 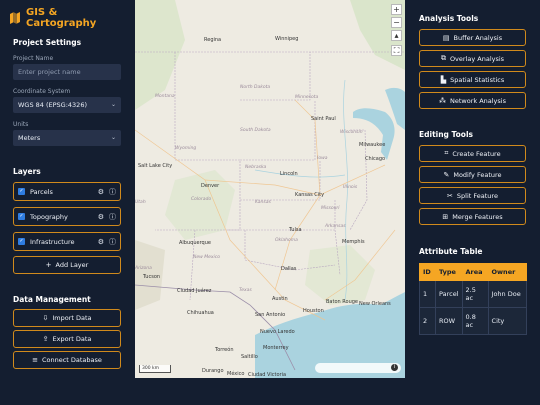 What do you see at coordinates (446, 174) in the screenshot?
I see `edit-icon: ✎` at bounding box center [446, 174].